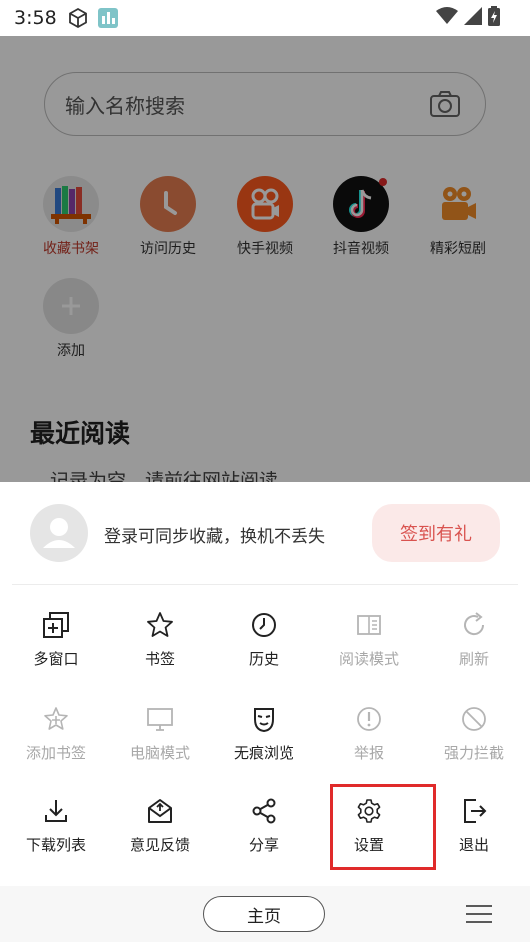 This screenshot has width=530, height=942. What do you see at coordinates (369, 625) in the screenshot?
I see `reader-icon` at bounding box center [369, 625].